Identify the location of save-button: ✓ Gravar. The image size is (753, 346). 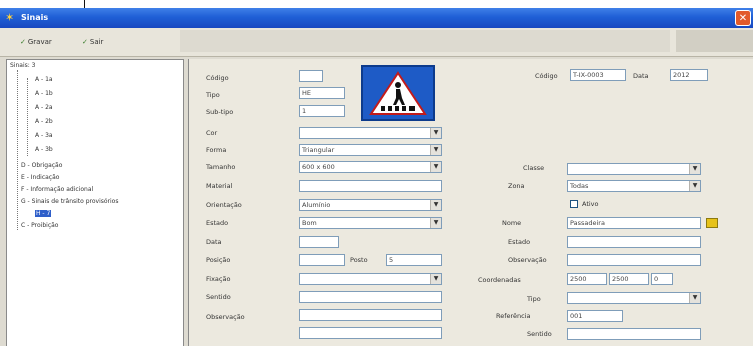
(36, 42).